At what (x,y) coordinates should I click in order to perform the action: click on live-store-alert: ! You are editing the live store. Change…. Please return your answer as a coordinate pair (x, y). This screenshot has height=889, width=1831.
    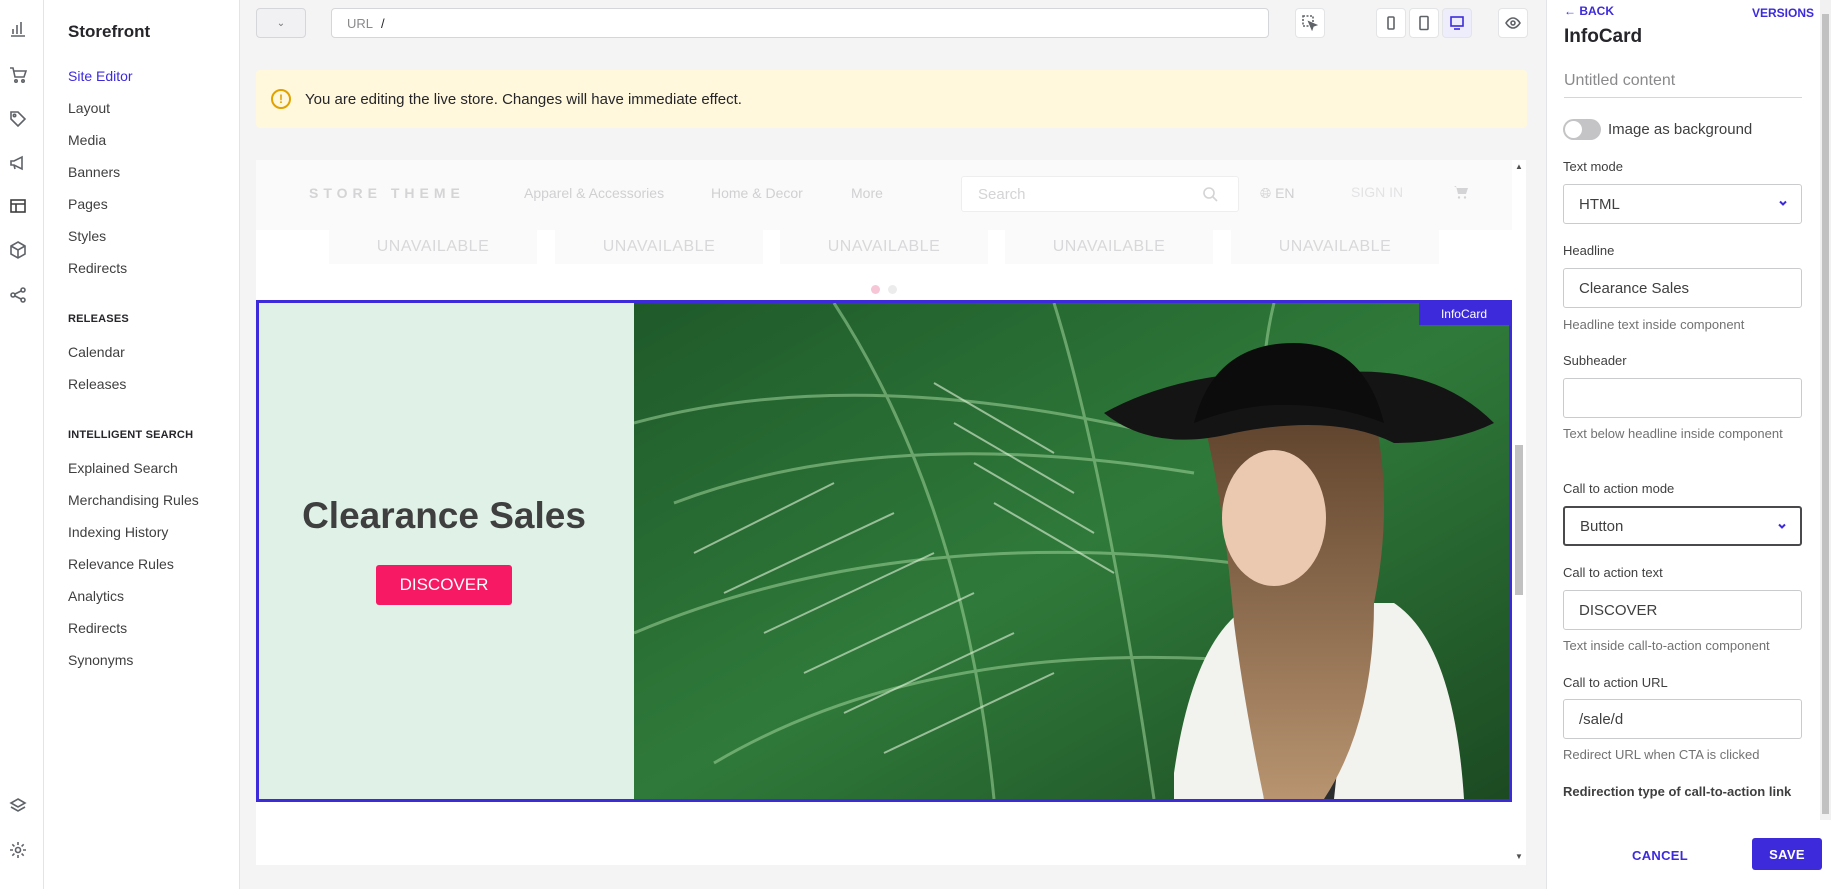
    Looking at the image, I should click on (891, 99).